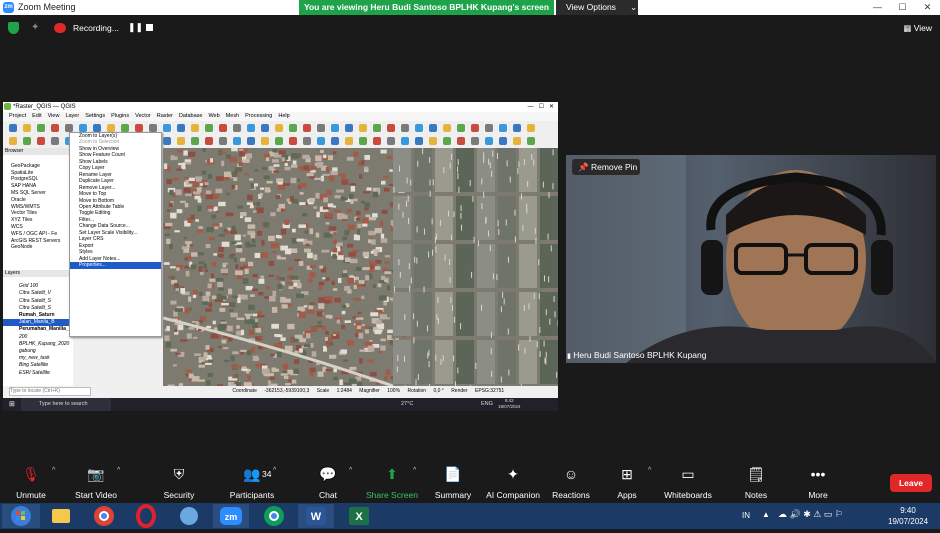  Describe the element at coordinates (38, 358) in the screenshot. I see `layer-item: my_new_task` at that location.